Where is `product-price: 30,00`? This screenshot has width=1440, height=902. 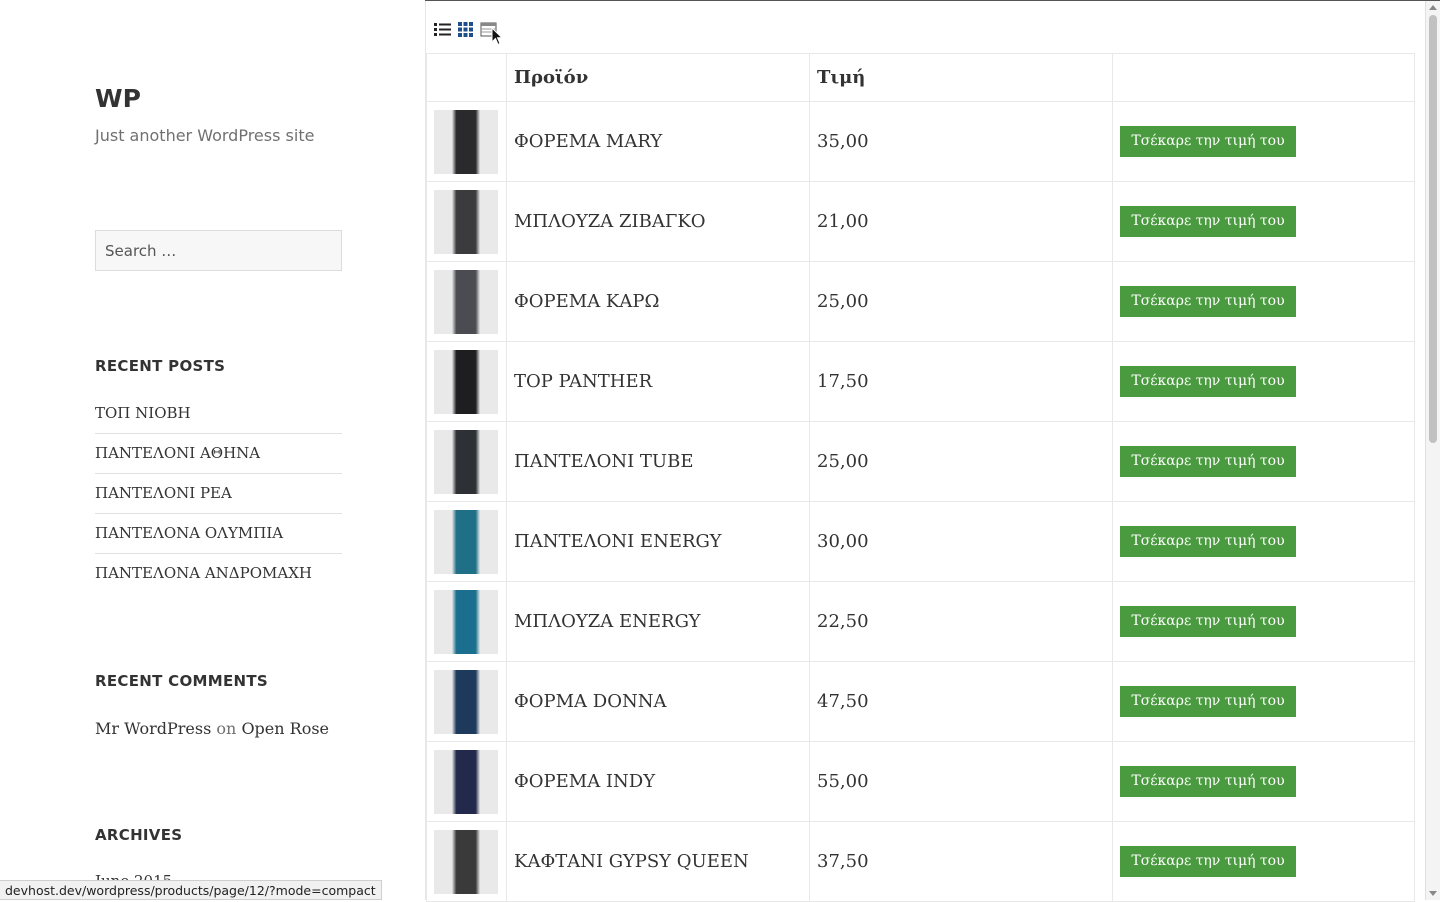
product-price: 30,00 is located at coordinates (961, 541).